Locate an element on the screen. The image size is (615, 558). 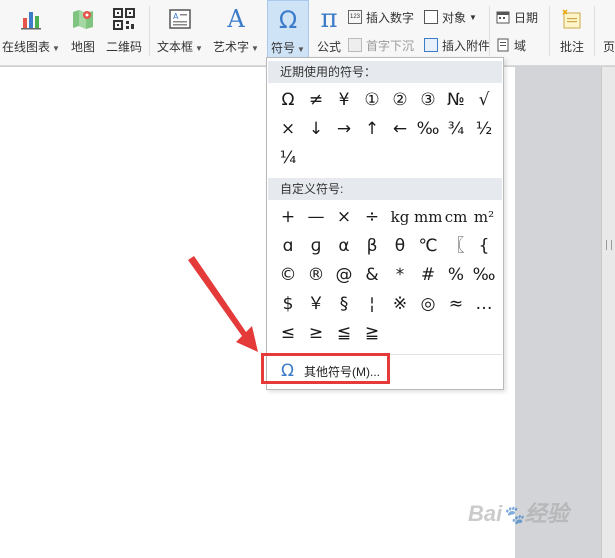
symbol-cell: © is located at coordinates (288, 275).